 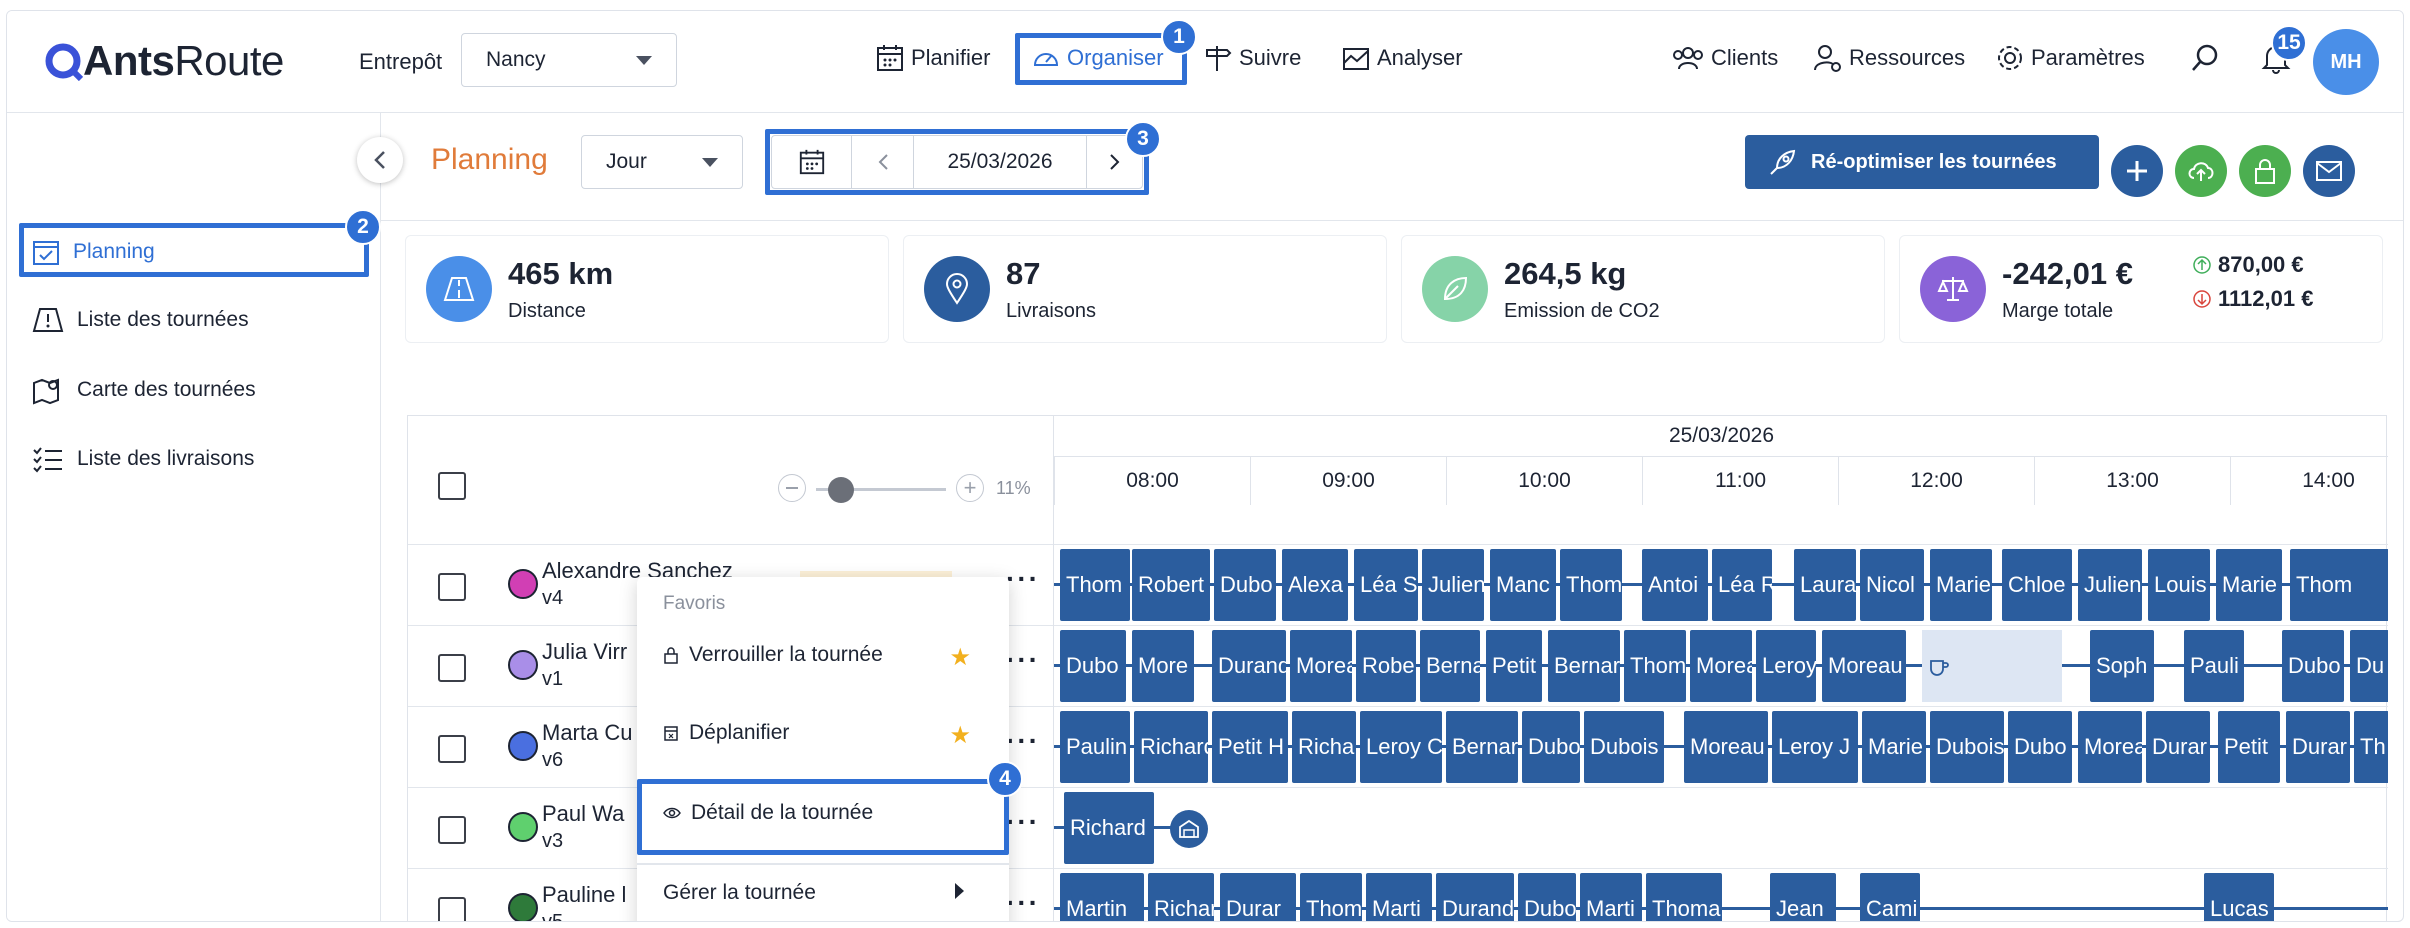 What do you see at coordinates (726, 733) in the screenshot?
I see `menu-item-deplanifier: Déplanifier` at bounding box center [726, 733].